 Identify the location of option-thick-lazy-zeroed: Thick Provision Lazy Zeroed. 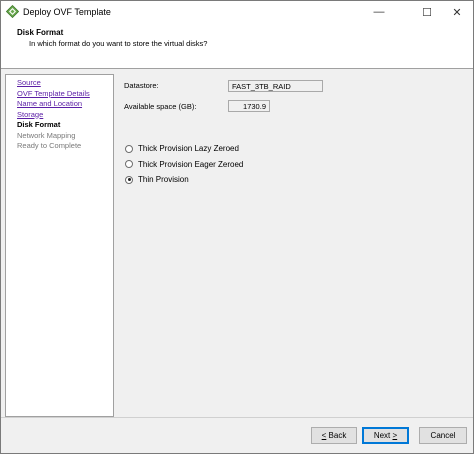
(182, 148).